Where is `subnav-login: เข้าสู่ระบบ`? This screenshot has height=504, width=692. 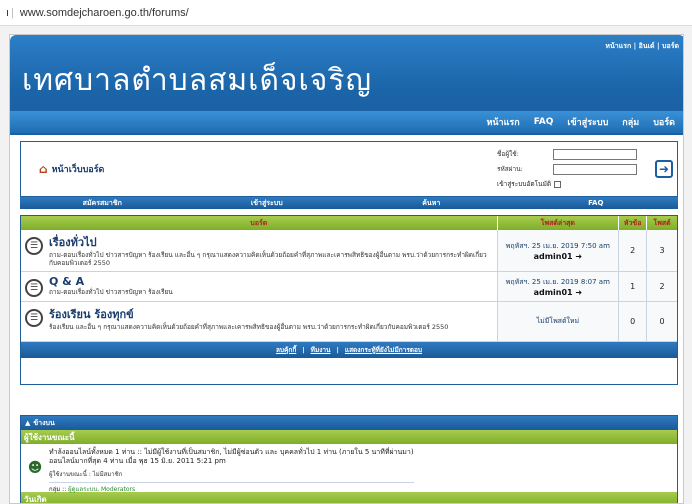 subnav-login: เข้าสู่ระบบ is located at coordinates (267, 203).